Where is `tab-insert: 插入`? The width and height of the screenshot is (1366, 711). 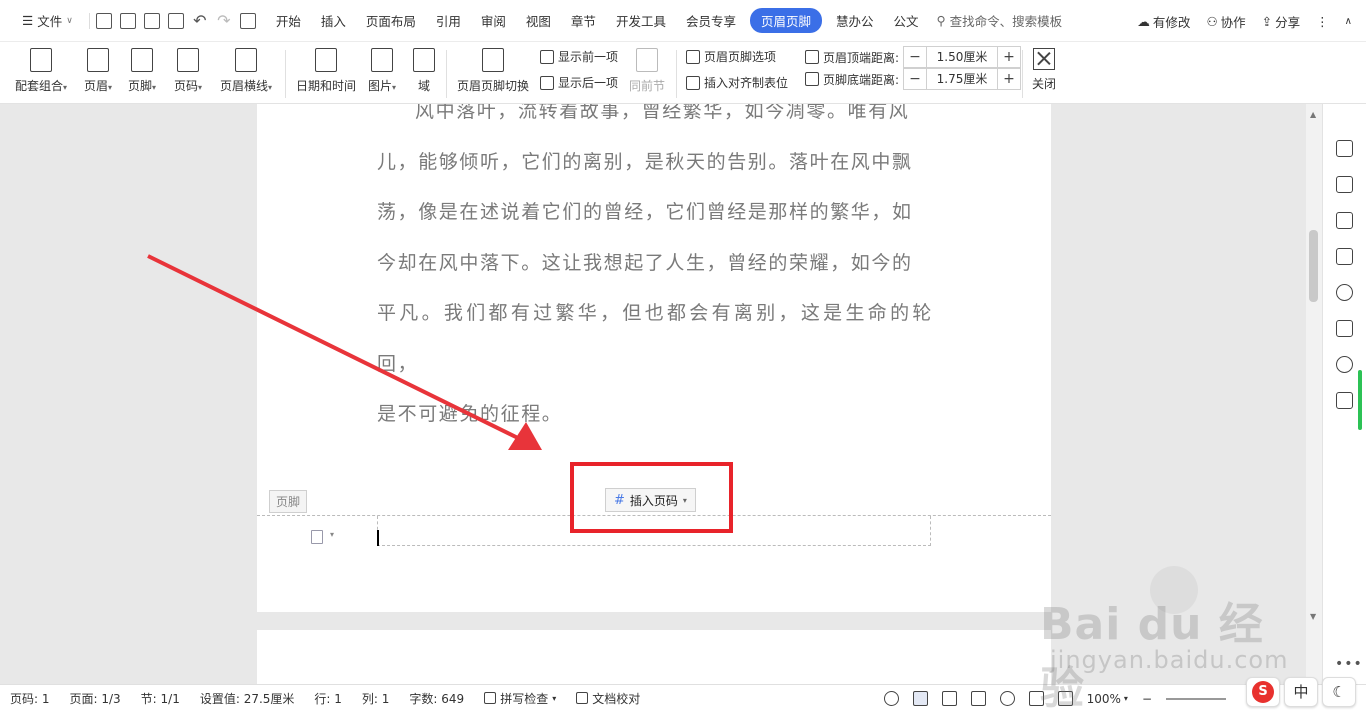 tab-insert: 插入 is located at coordinates (333, 20).